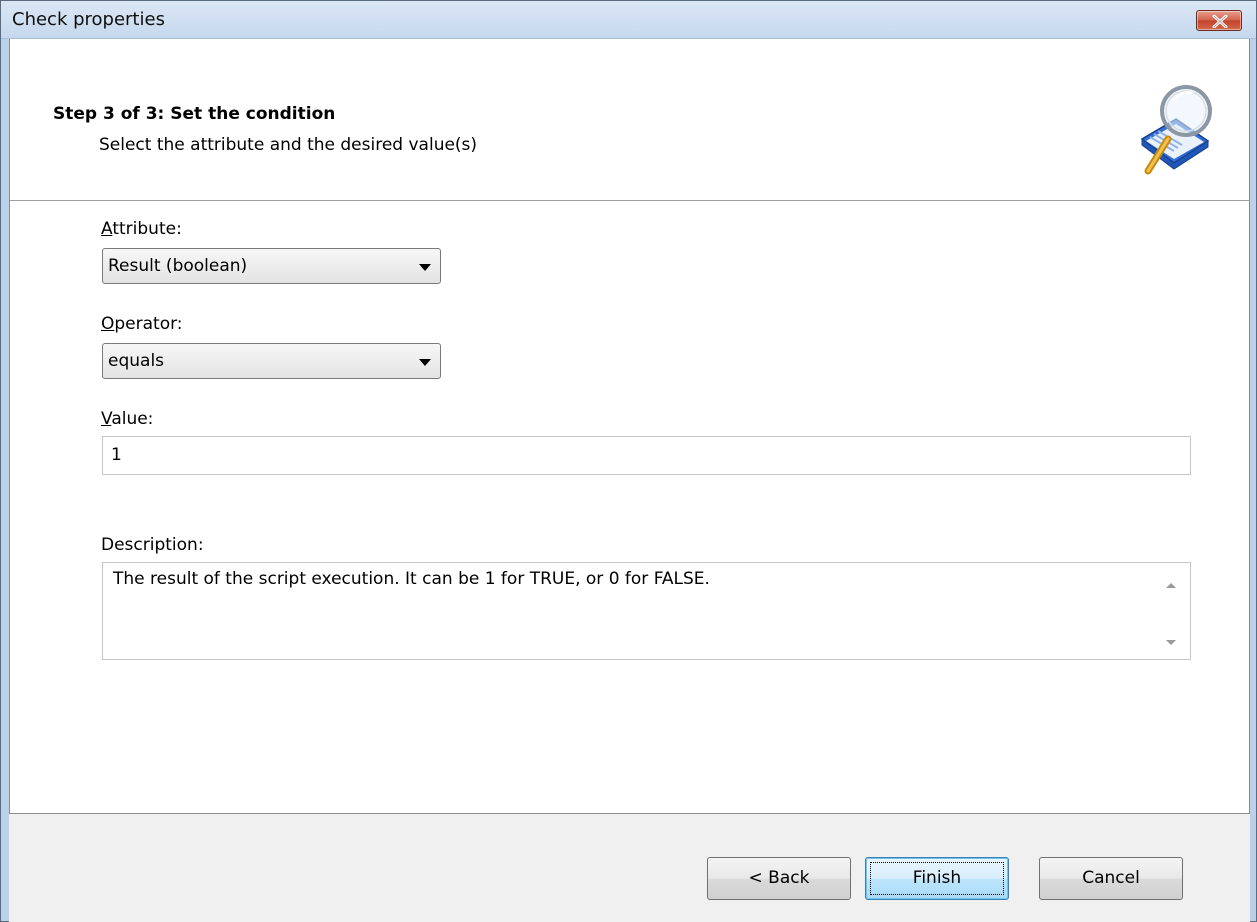  What do you see at coordinates (271, 361) in the screenshot?
I see `operator-dropdown: equals` at bounding box center [271, 361].